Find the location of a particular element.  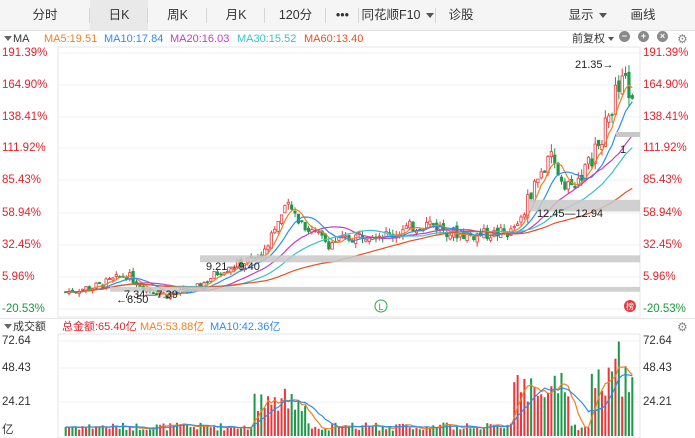

volume-axis-label-left: 24.21 is located at coordinates (16, 402).